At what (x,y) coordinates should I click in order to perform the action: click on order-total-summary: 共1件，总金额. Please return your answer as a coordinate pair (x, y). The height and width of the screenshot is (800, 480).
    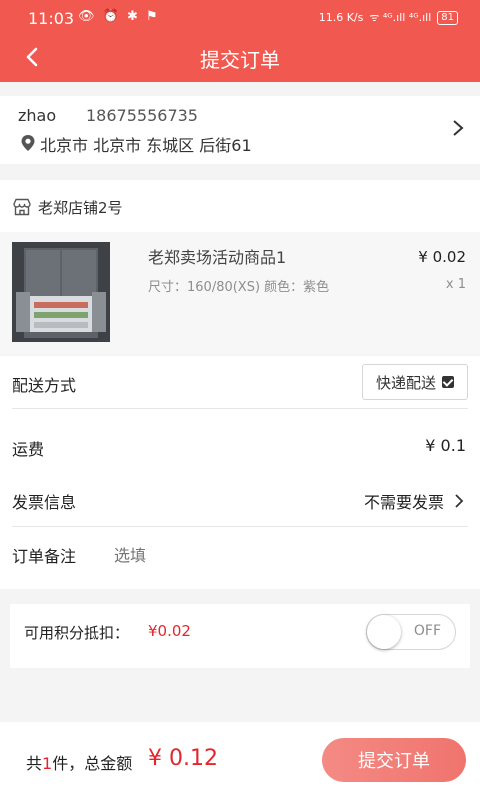
    Looking at the image, I should click on (79, 762).